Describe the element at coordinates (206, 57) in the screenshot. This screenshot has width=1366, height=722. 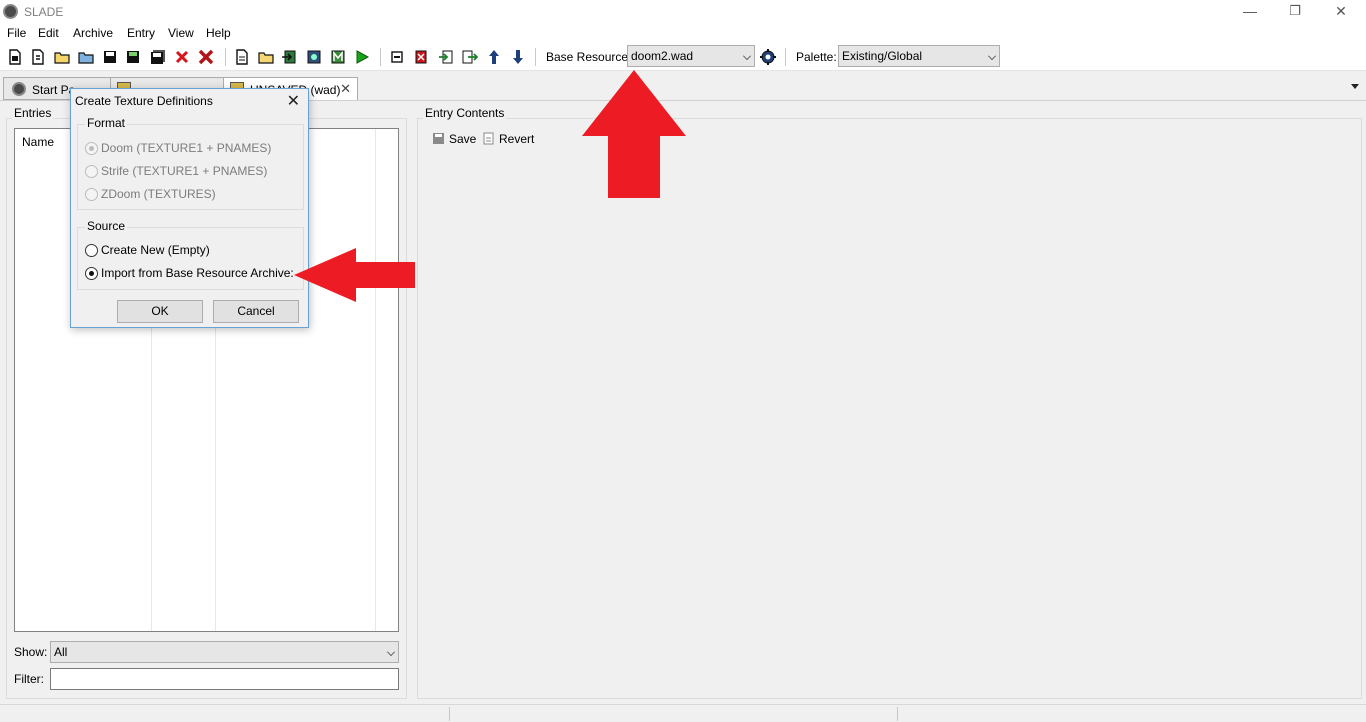
I see `close-all-icon` at that location.